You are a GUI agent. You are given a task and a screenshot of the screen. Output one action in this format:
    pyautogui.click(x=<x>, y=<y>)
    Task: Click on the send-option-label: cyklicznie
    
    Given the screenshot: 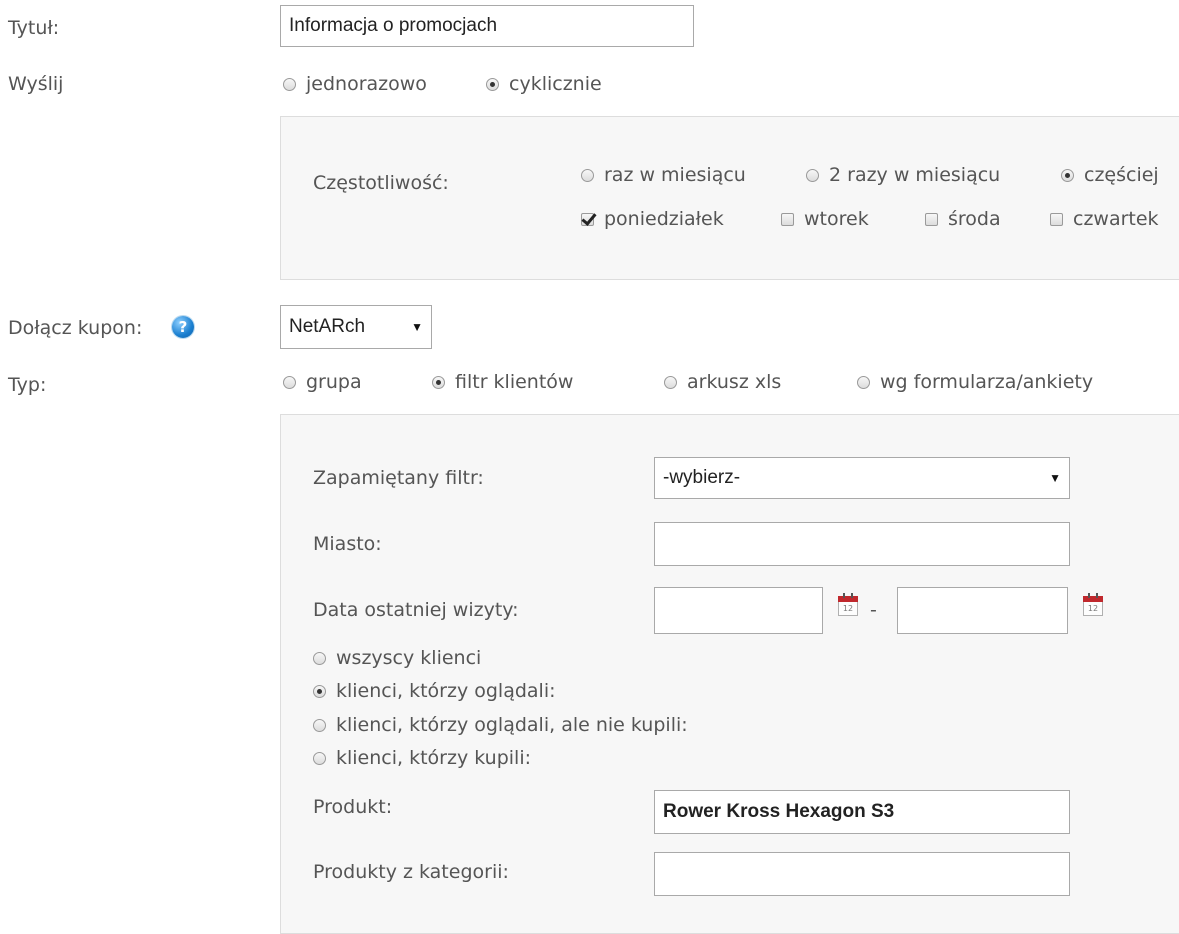 What is the action you would take?
    pyautogui.click(x=555, y=84)
    